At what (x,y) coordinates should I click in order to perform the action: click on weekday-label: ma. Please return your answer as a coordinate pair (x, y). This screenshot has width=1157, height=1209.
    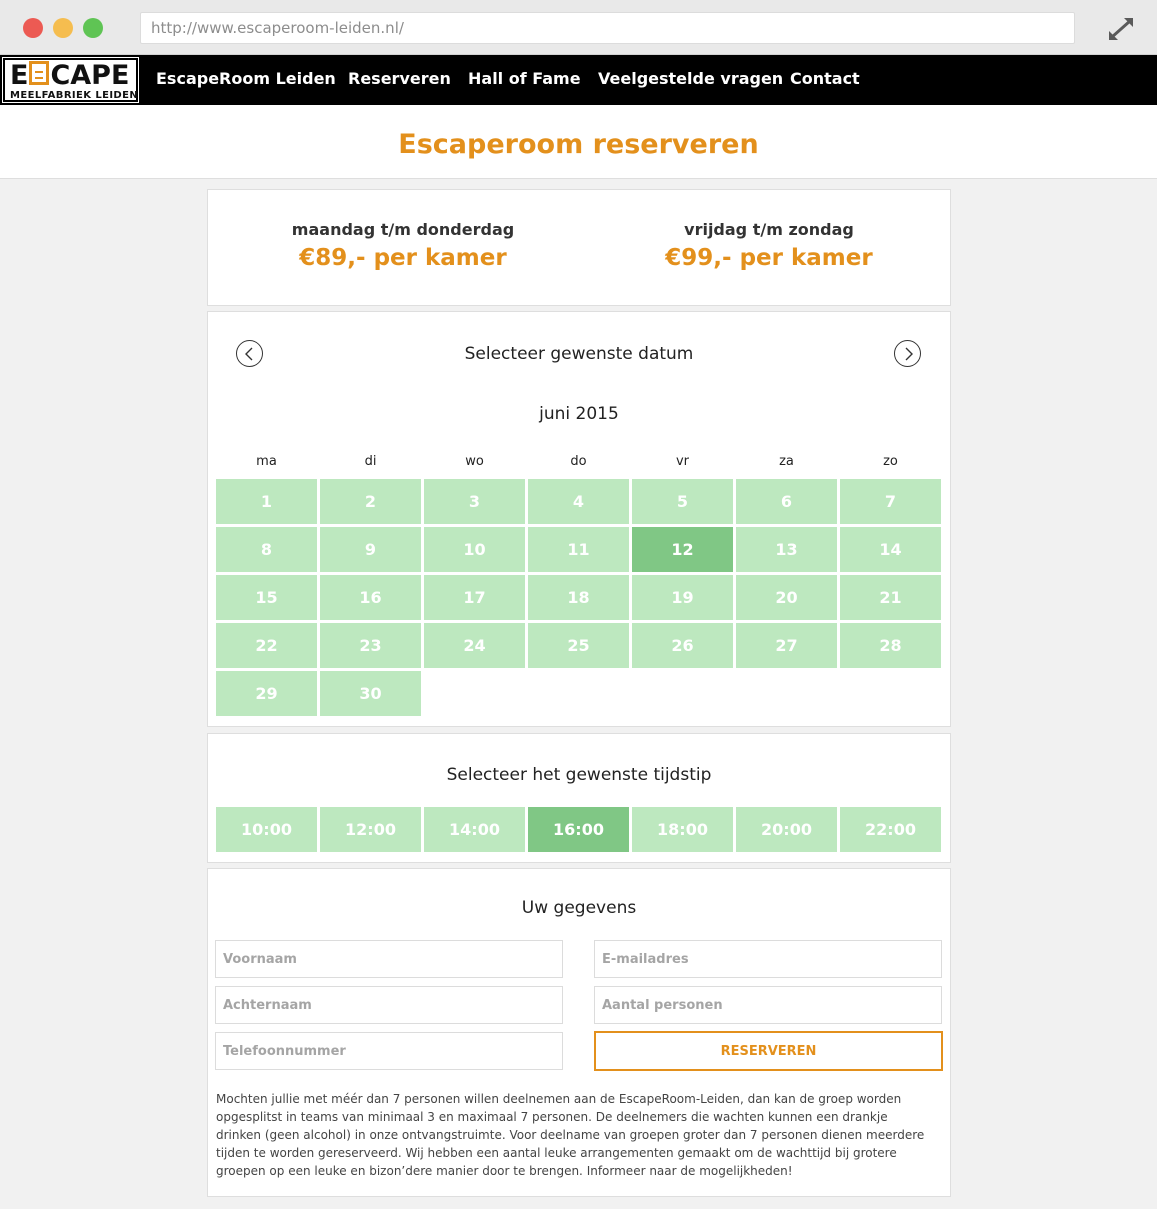
    Looking at the image, I should click on (266, 461).